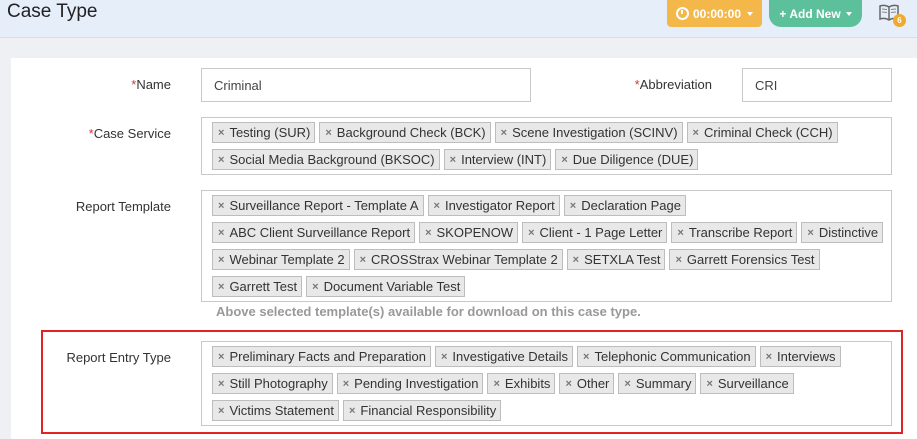 Image resolution: width=917 pixels, height=439 pixels. What do you see at coordinates (622, 259) in the screenshot?
I see `tag-label: SETXLA Test` at bounding box center [622, 259].